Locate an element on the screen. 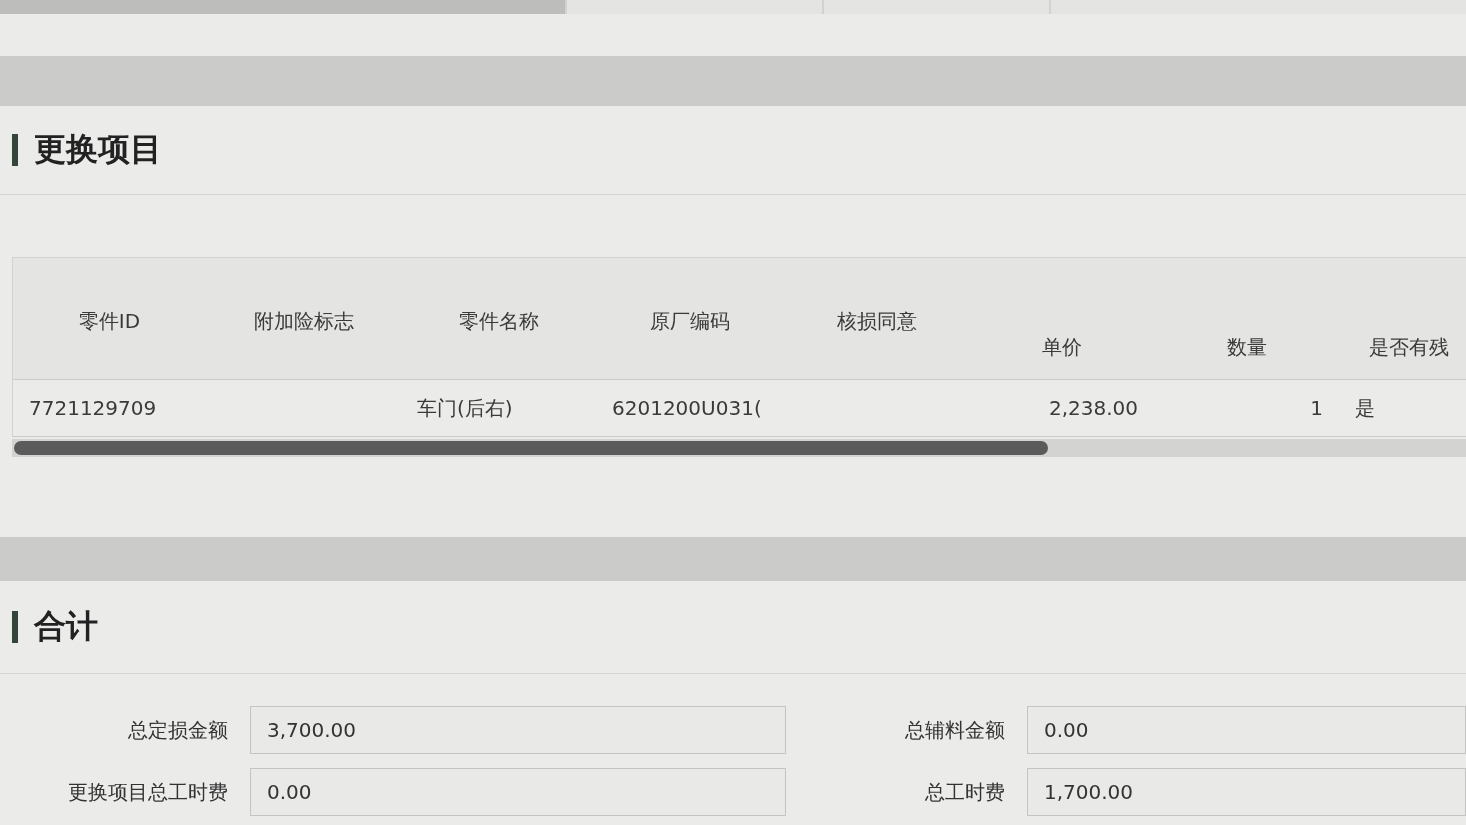 The image size is (1466, 825). section-title: 更换项目 is located at coordinates (98, 149).